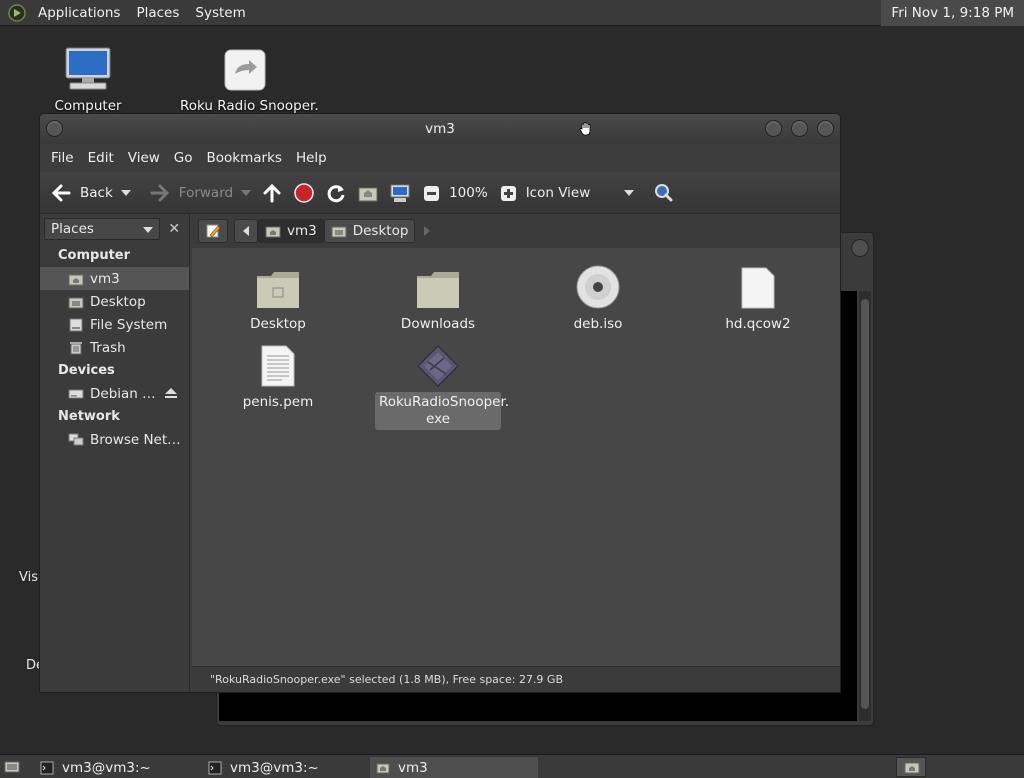 The image size is (1024, 778). Describe the element at coordinates (440, 158) in the screenshot. I see `menubar: File Edit View Go Bookmarks Help` at that location.